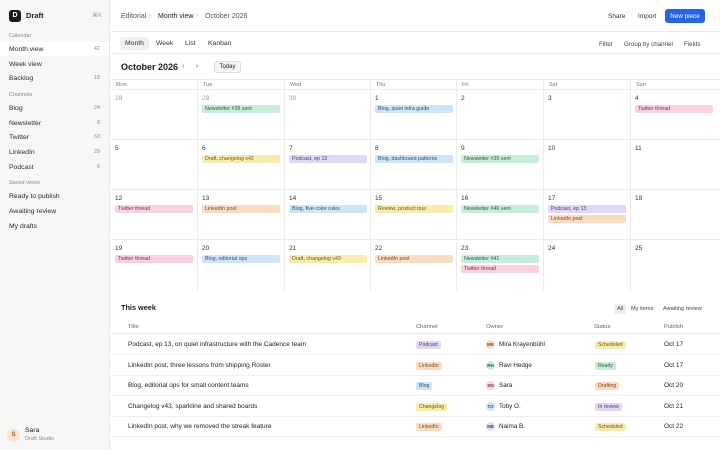 The width and height of the screenshot is (720, 450). Describe the element at coordinates (54, 152) in the screenshot. I see `sidebar-item-linkedin: LinkedIn 29` at that location.